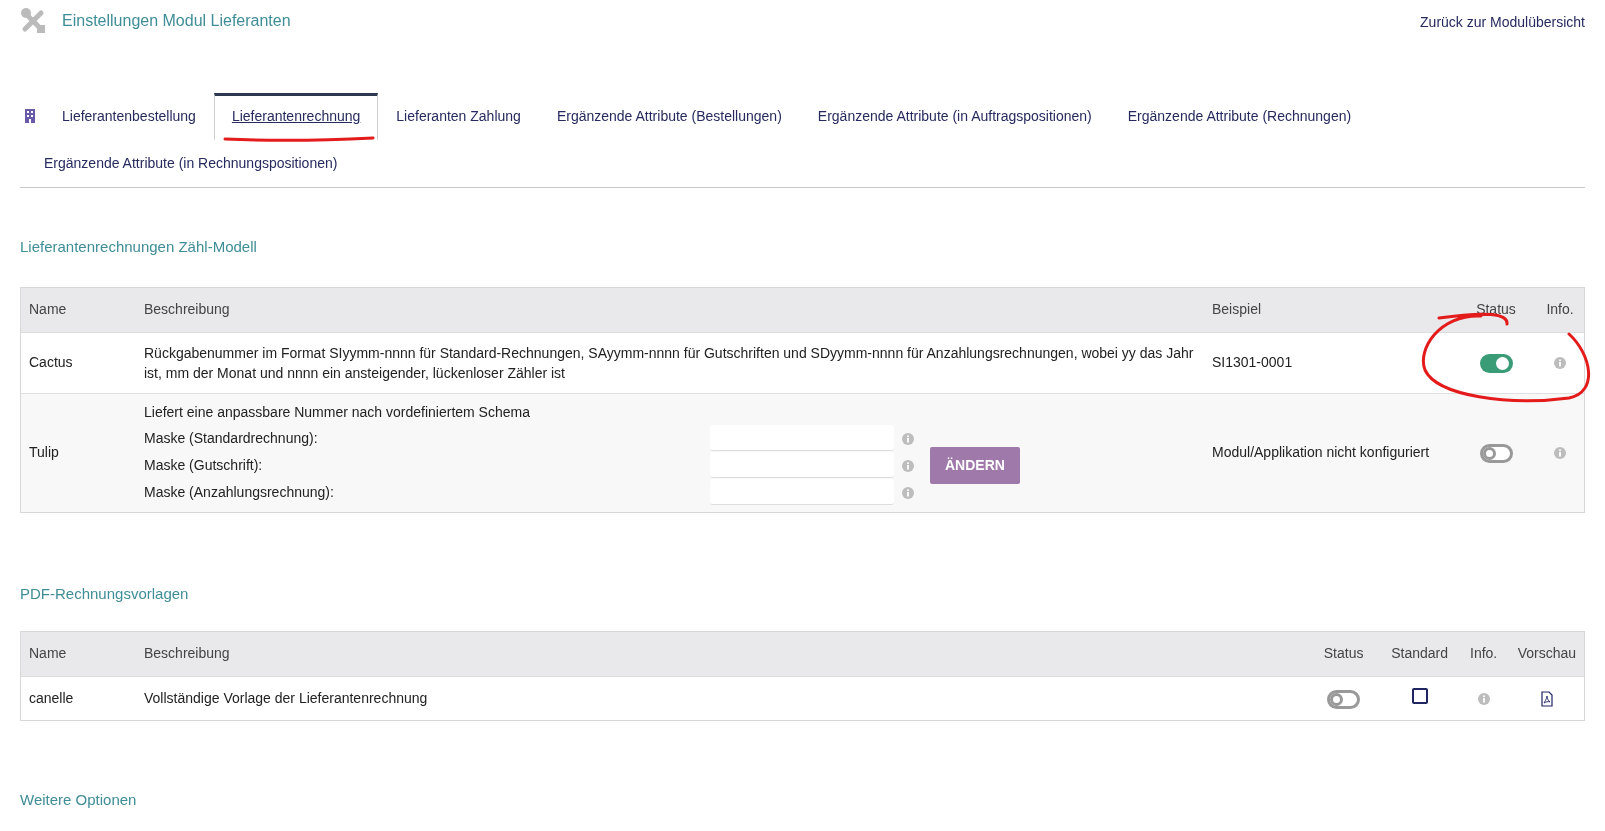 This screenshot has width=1605, height=831. I want to click on section-title: Weitere Optionen, so click(79, 800).